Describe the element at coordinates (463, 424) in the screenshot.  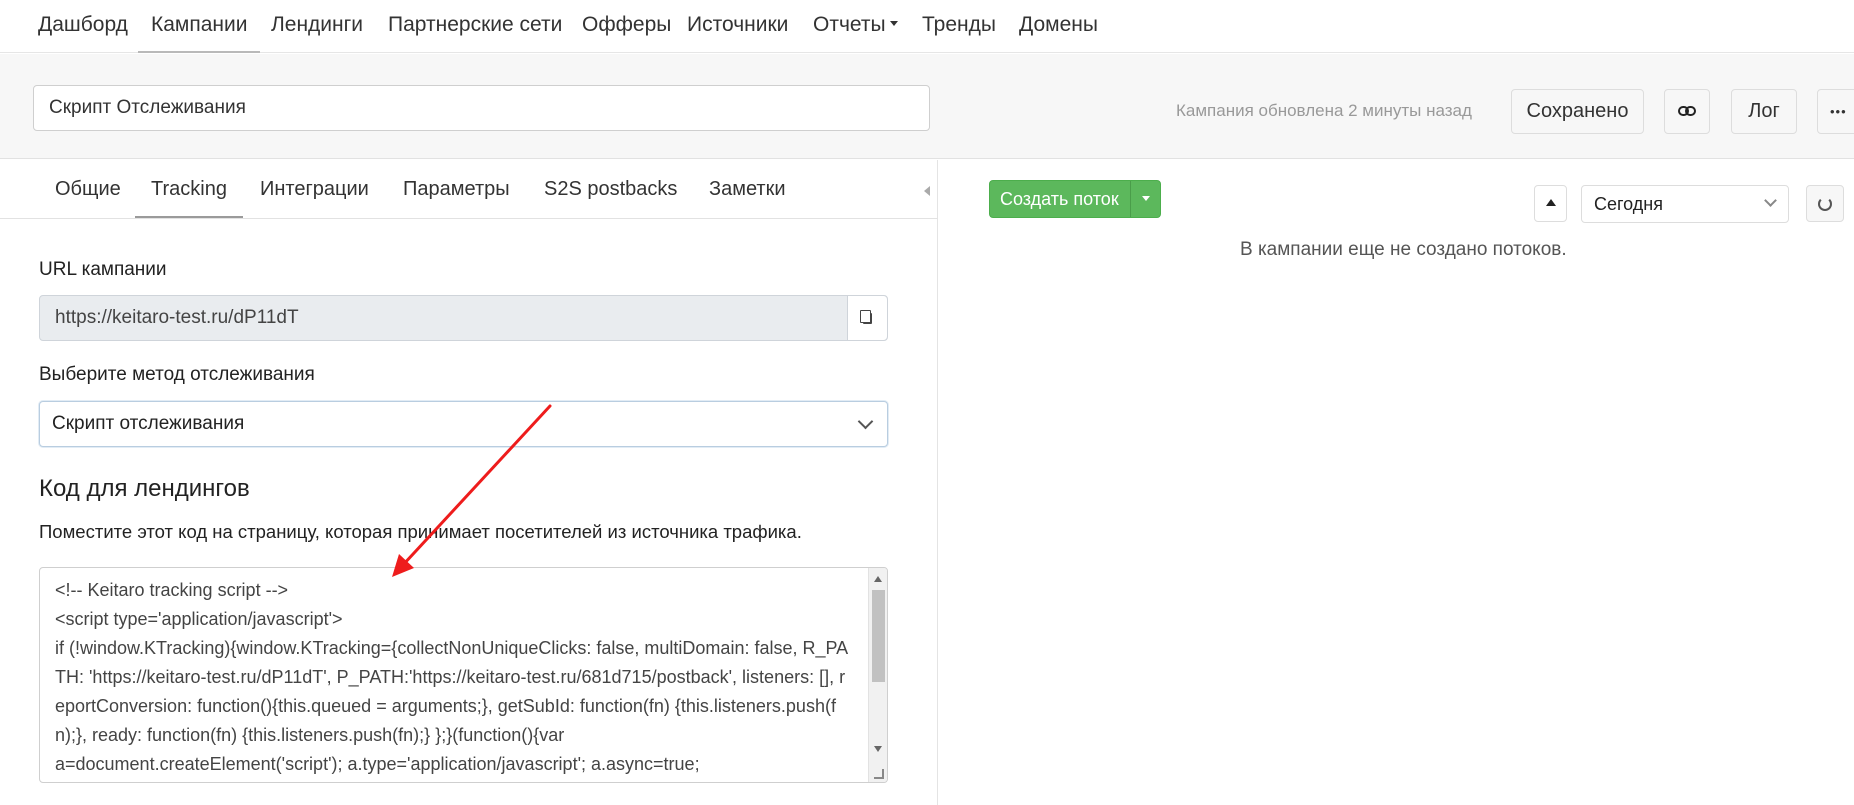
I see `tracking-method-select: Скрипт отслеживания` at that location.